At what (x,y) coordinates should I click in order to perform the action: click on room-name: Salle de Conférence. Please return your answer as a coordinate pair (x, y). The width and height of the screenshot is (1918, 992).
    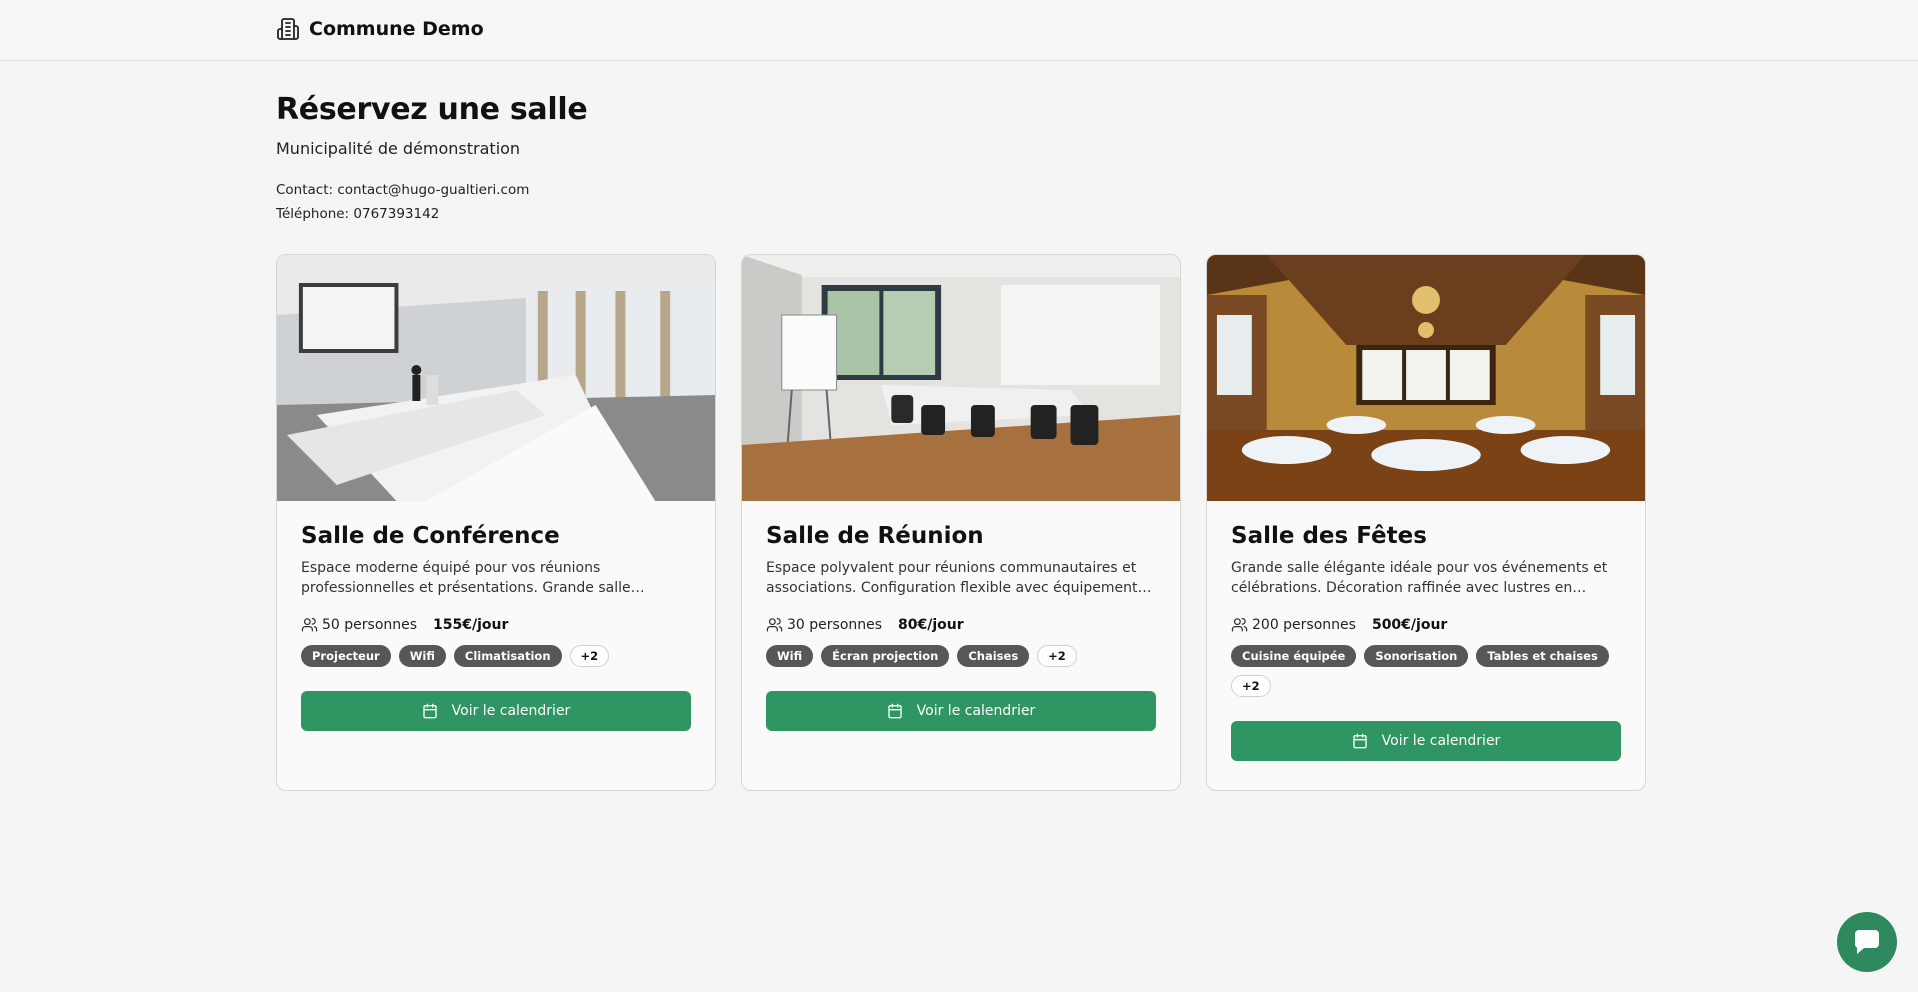
    Looking at the image, I should click on (430, 536).